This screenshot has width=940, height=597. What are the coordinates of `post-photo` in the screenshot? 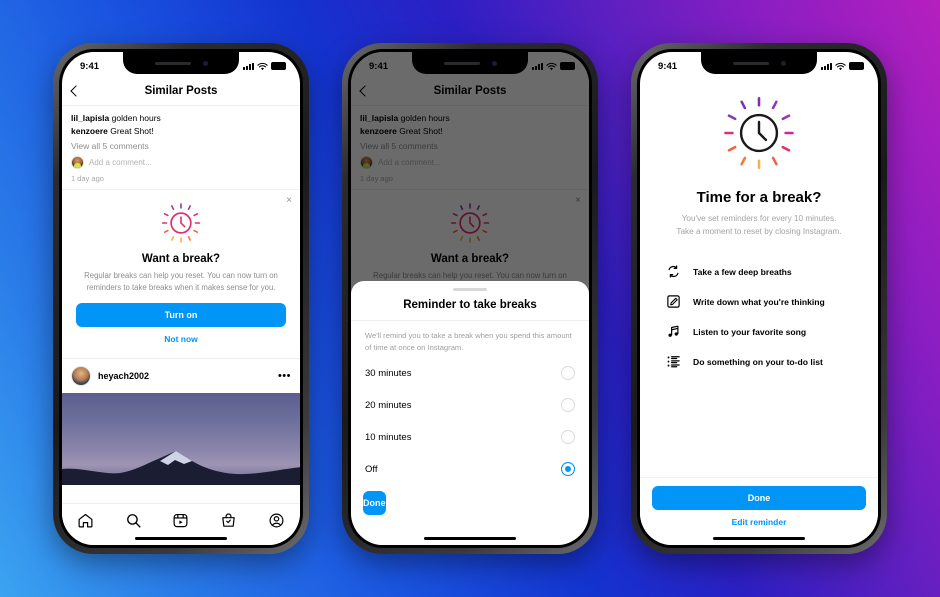 It's located at (181, 439).